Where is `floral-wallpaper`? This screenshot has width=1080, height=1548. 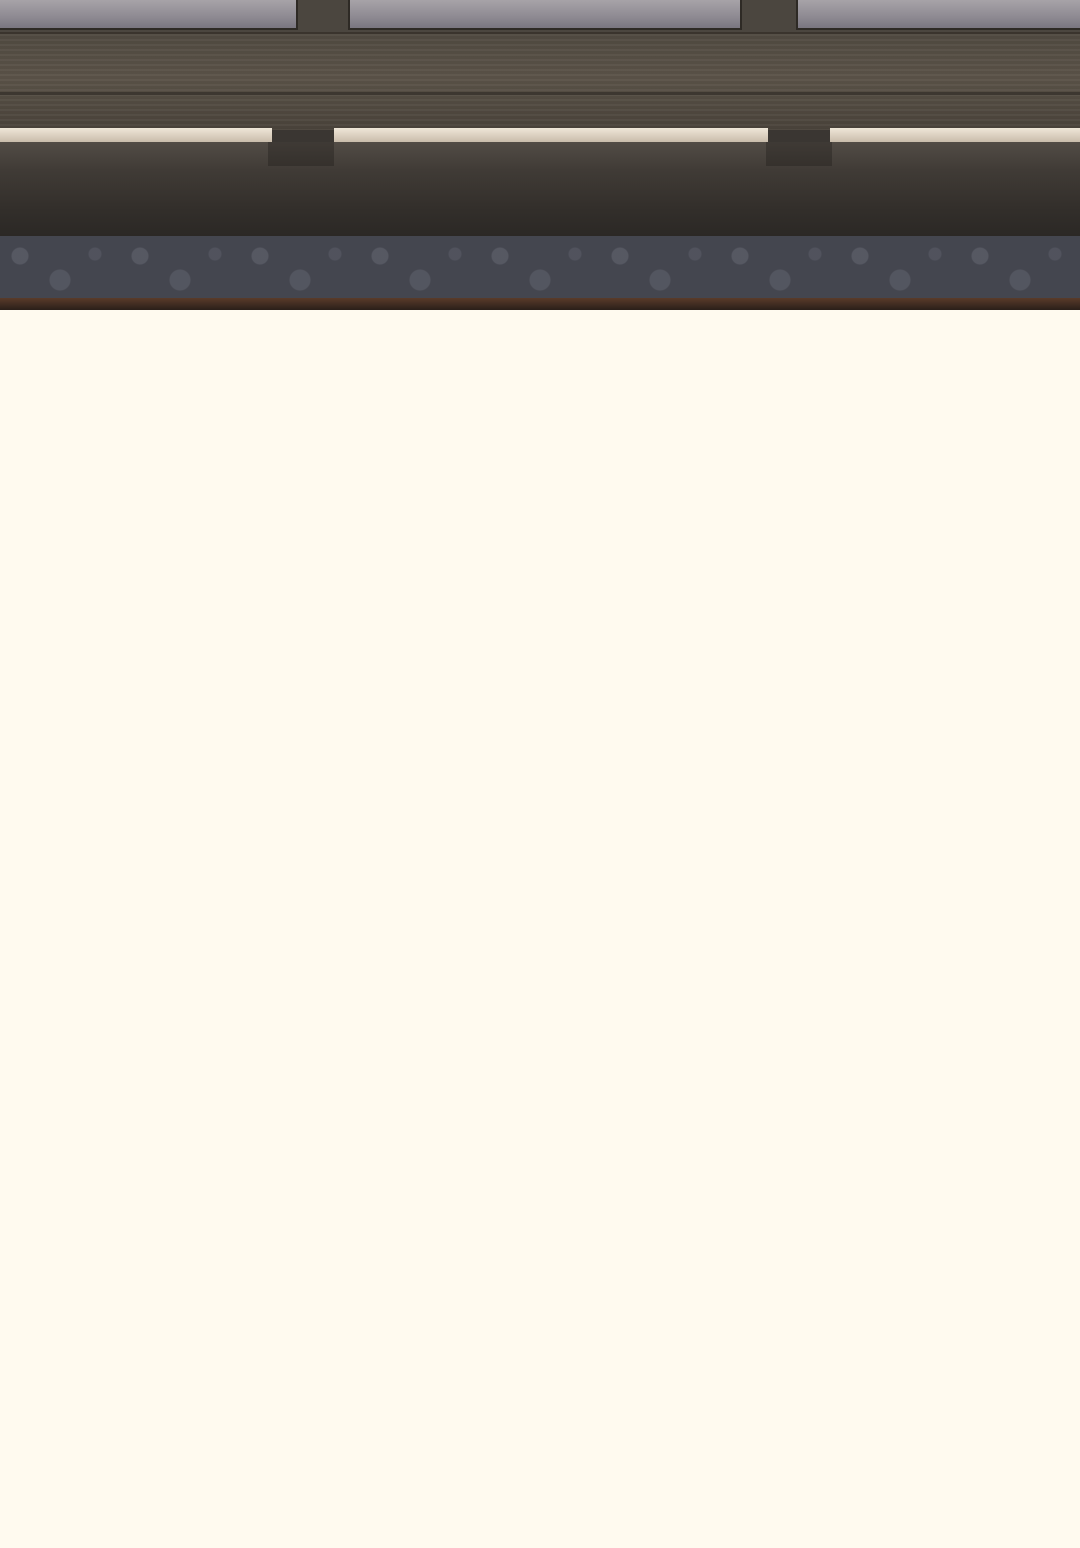
floral-wallpaper is located at coordinates (540, 268).